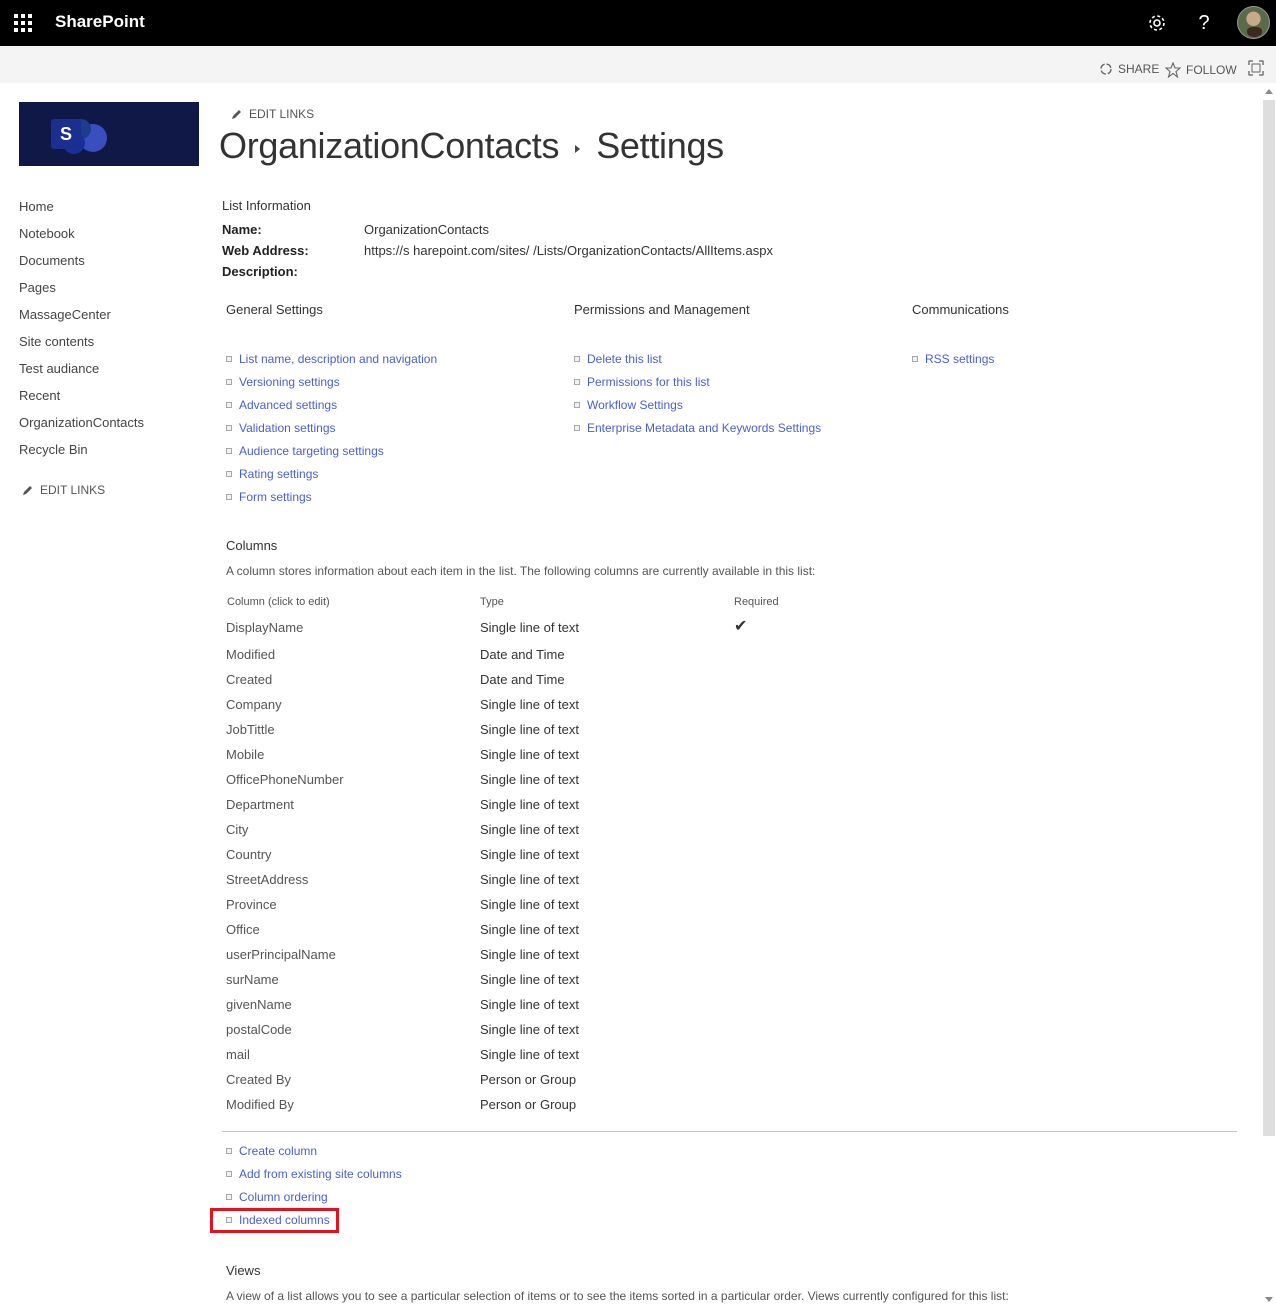  What do you see at coordinates (109, 427) in the screenshot?
I see `nav-item-organizationcontacts: OrganizationContacts` at bounding box center [109, 427].